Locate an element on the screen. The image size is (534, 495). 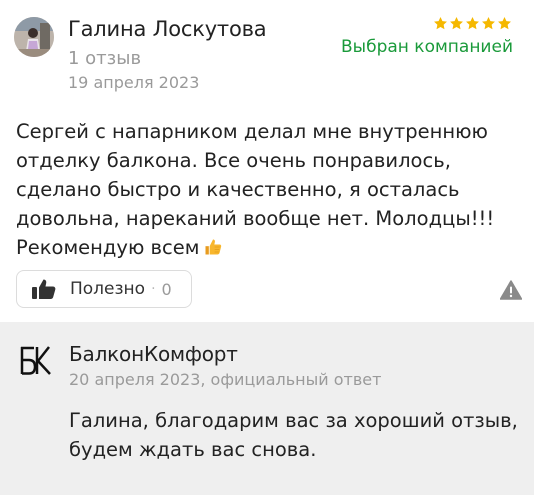
company-choice-badge: Выбран компанией is located at coordinates (427, 47).